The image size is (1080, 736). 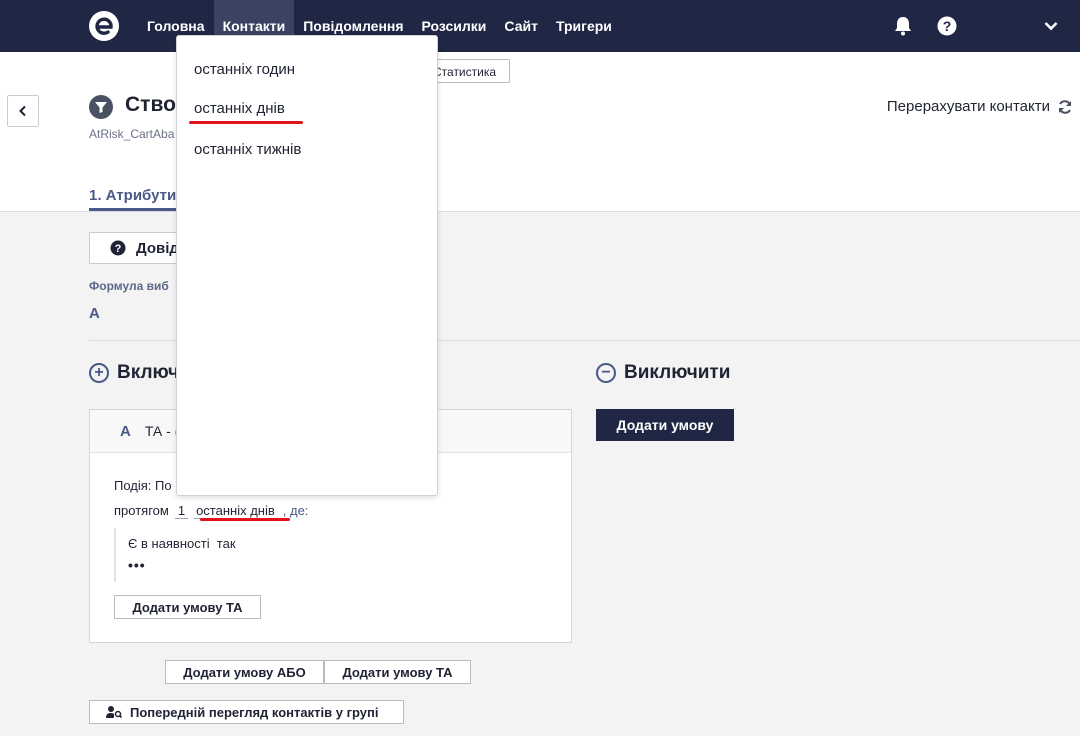 What do you see at coordinates (341, 555) in the screenshot?
I see `sub-condition-block: Є в наявності так •••` at bounding box center [341, 555].